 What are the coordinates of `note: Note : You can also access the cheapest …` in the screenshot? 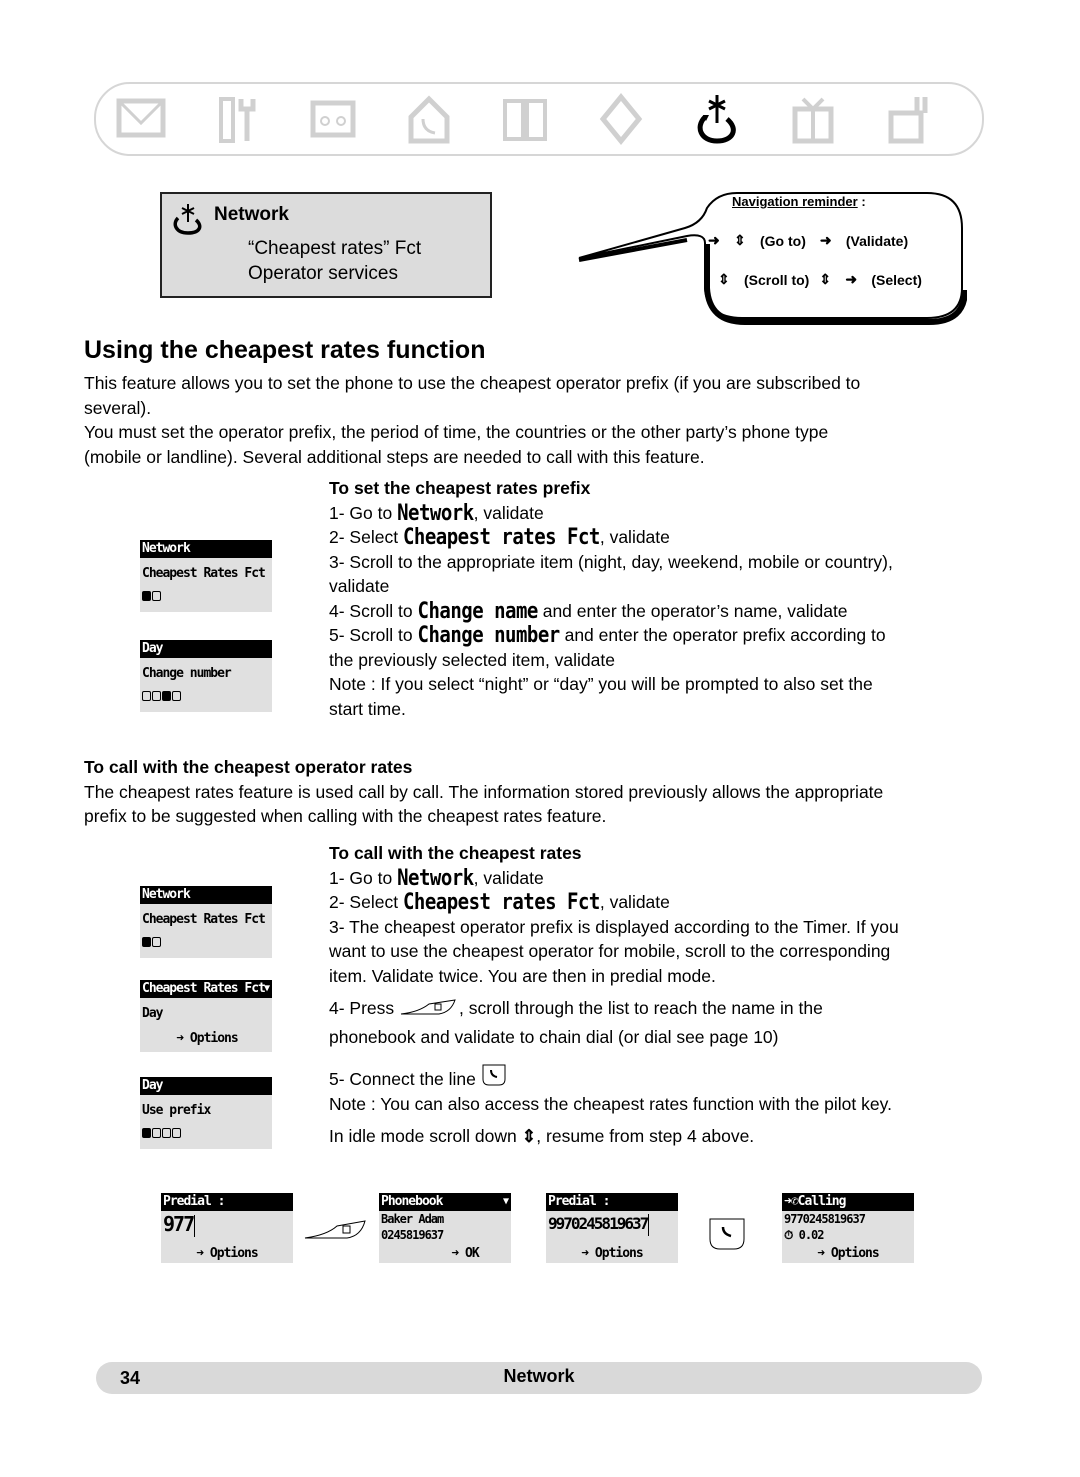 It's located at (610, 1103).